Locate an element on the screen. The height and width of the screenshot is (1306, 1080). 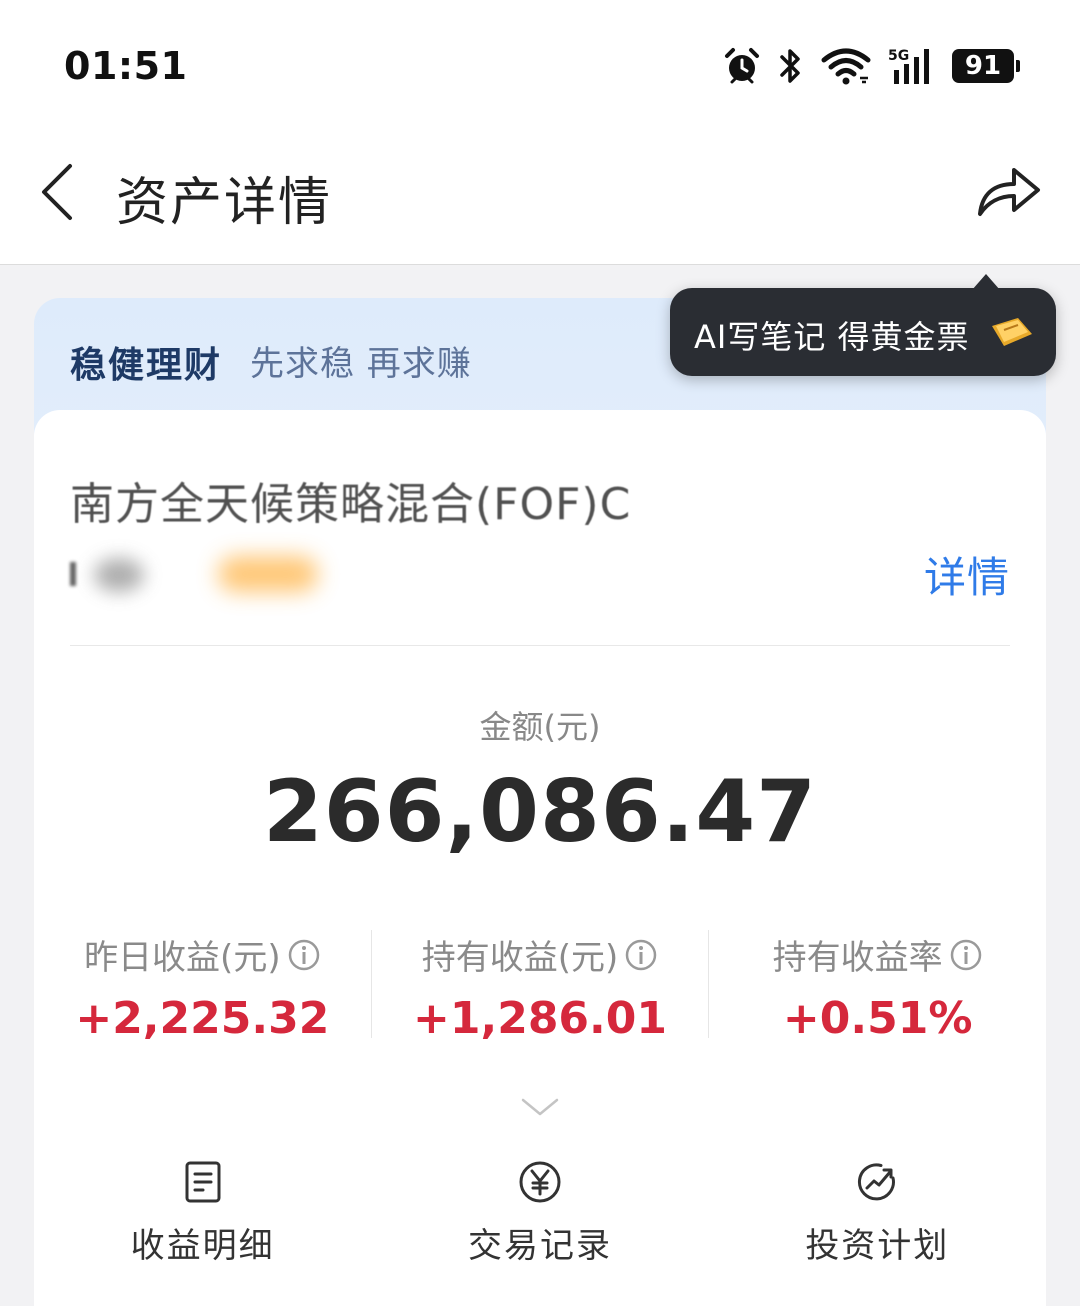
fund-detail-link: 详情 is located at coordinates (967, 574).